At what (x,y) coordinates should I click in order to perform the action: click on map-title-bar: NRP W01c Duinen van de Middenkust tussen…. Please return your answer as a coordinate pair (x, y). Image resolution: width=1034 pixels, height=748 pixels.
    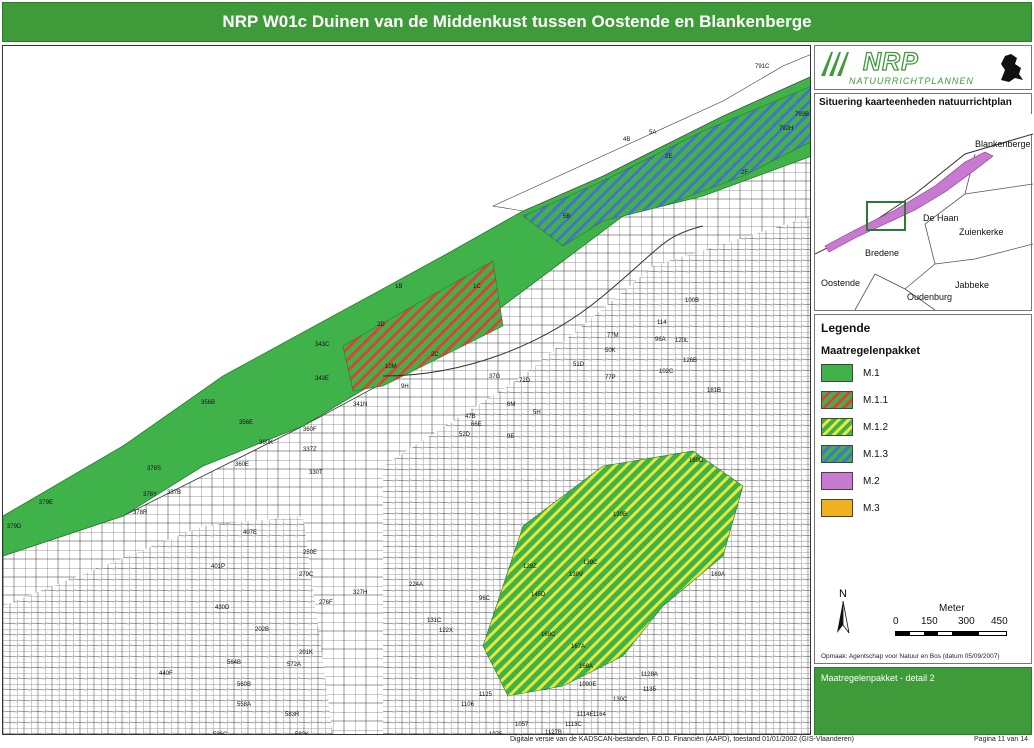
    Looking at the image, I should click on (517, 22).